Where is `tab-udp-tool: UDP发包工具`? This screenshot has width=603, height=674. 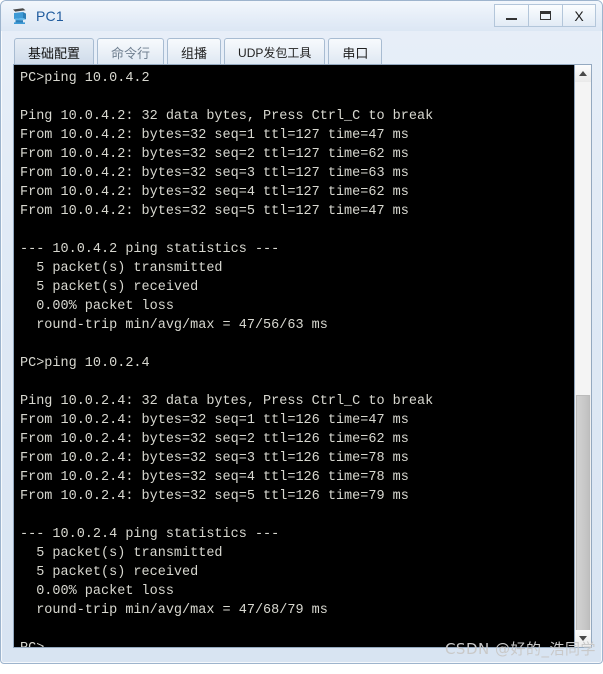
tab-udp-tool: UDP发包工具 is located at coordinates (275, 51).